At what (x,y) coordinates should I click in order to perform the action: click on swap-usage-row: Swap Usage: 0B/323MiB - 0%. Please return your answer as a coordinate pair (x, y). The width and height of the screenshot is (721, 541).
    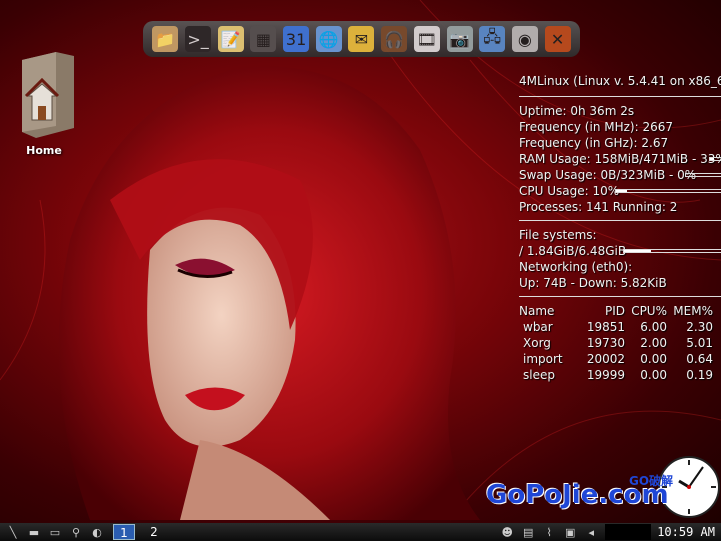
    Looking at the image, I should click on (620, 175).